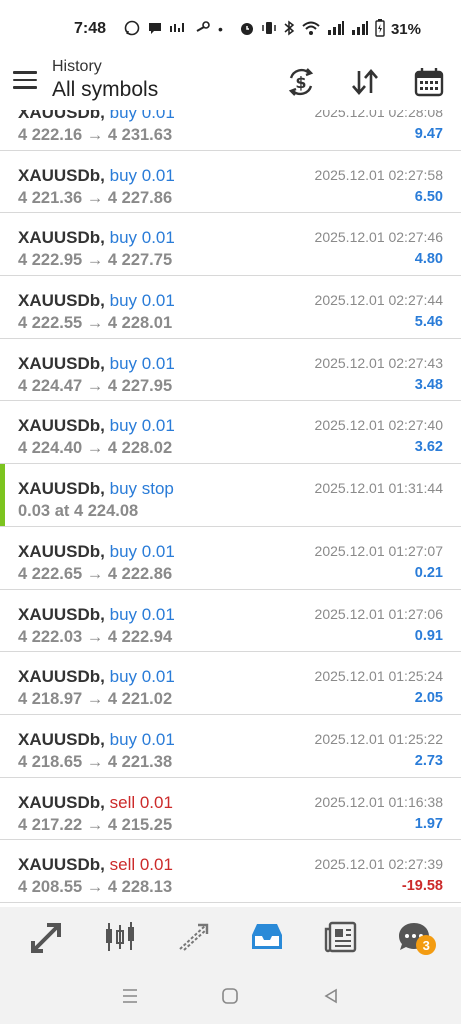  Describe the element at coordinates (311, 29) in the screenshot. I see `wifi-icon` at that location.